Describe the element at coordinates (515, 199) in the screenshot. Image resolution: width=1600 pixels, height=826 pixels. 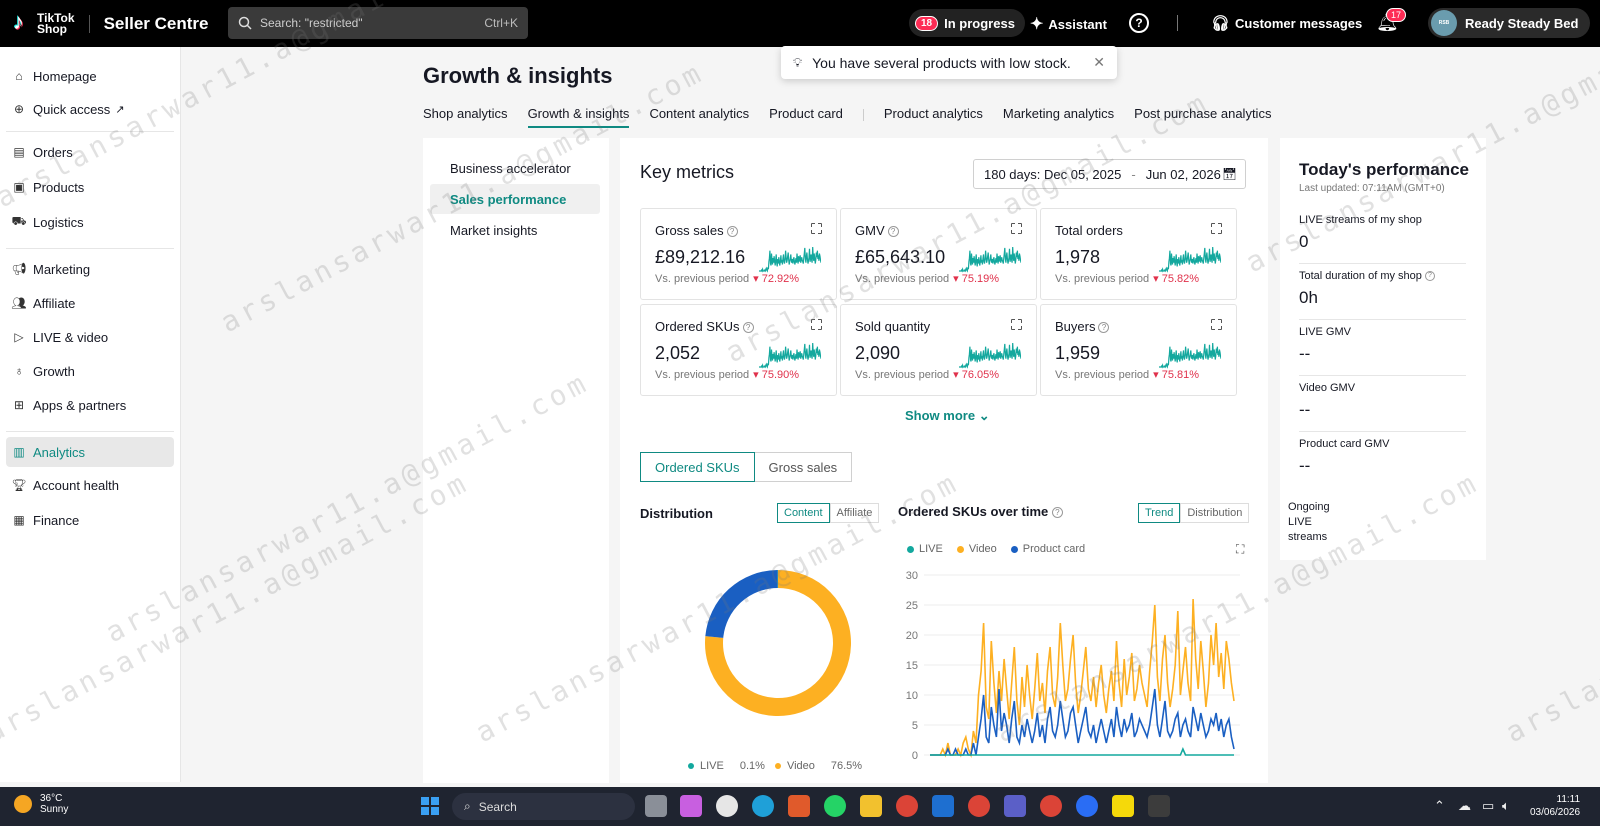
I see `subnav-sales-performance: Sales performance` at that location.